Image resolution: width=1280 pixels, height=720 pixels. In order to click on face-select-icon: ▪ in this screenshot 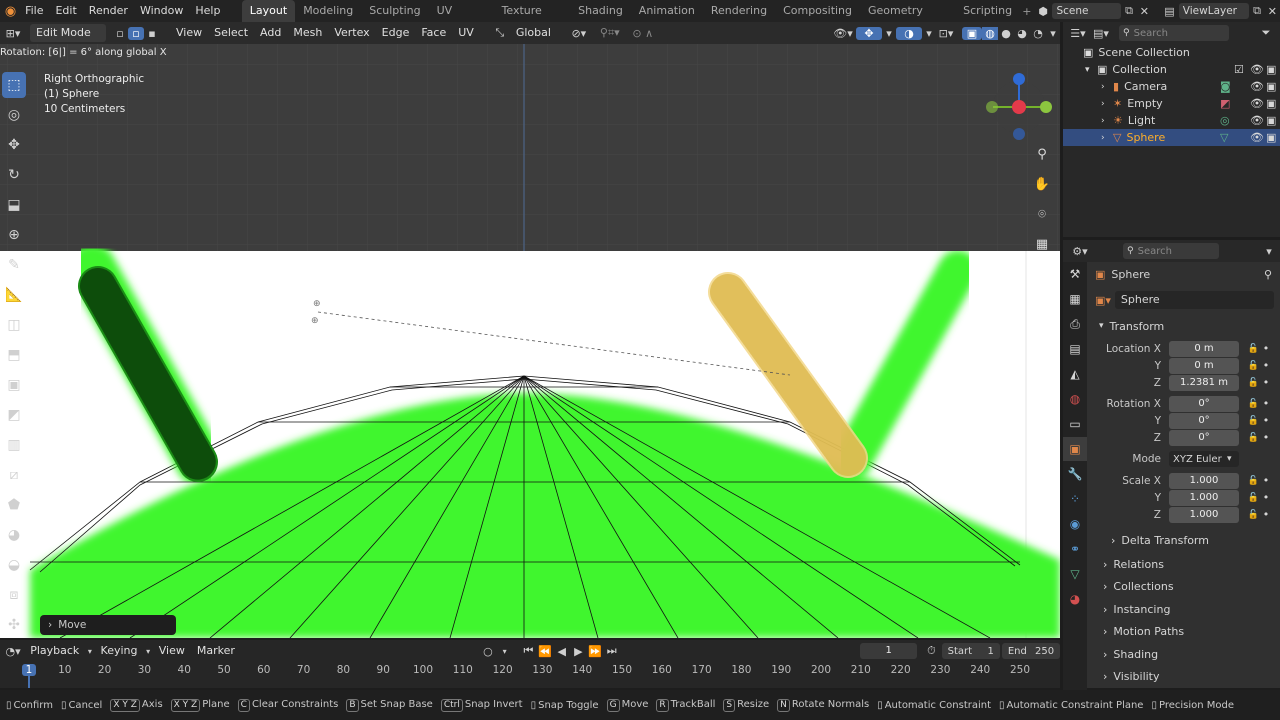, I will do `click(152, 33)`.